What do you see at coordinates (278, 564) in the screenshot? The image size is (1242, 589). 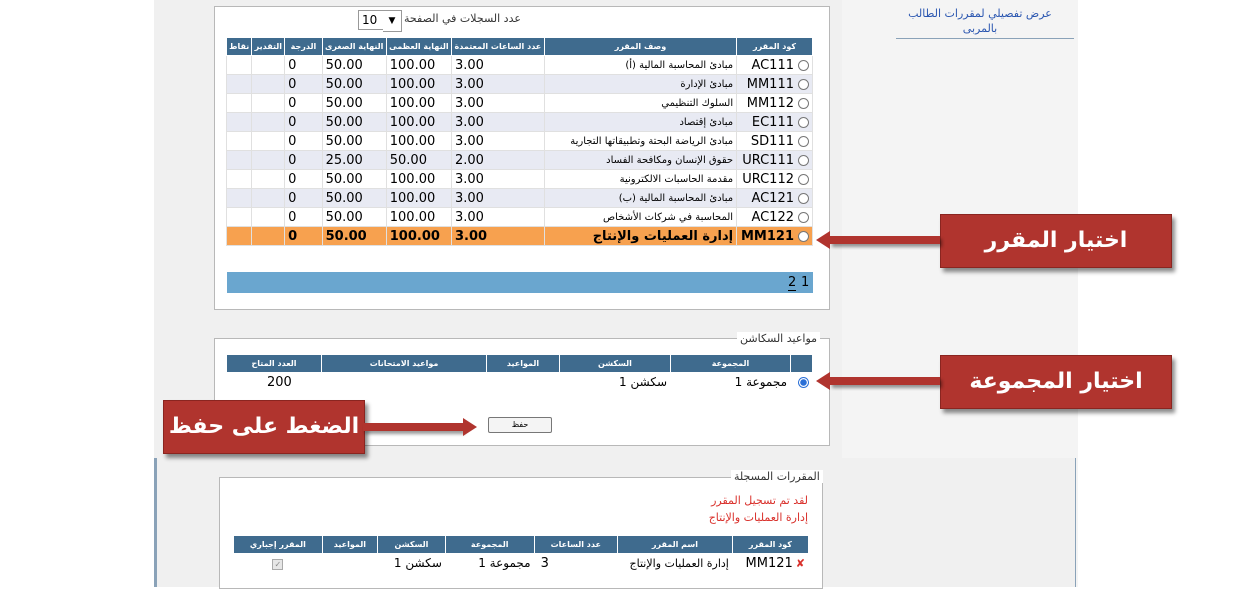 I see `mandatory-checkbox: ✓` at bounding box center [278, 564].